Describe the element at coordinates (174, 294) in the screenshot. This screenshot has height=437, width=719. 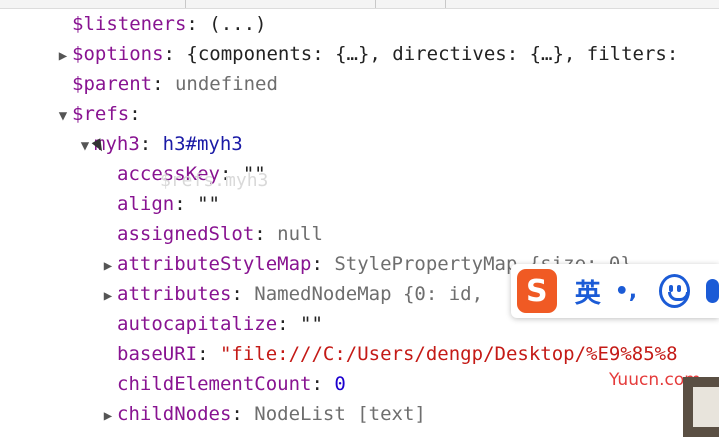
I see `property-key: attributes` at that location.